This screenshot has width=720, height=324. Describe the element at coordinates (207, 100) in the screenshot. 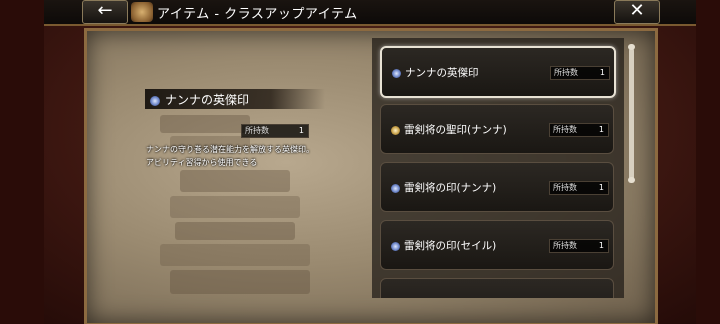

I see `selected-item-name: ナンナの英傑印` at that location.